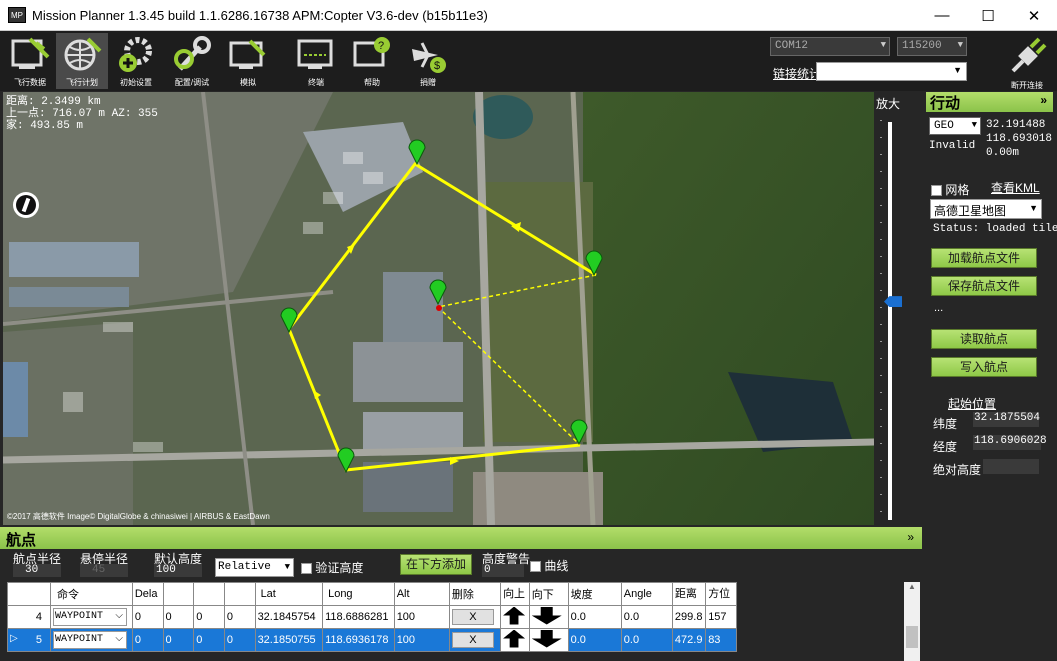  What do you see at coordinates (1006, 419) in the screenshot?
I see `home-lat-field: 32.1875504` at bounding box center [1006, 419].